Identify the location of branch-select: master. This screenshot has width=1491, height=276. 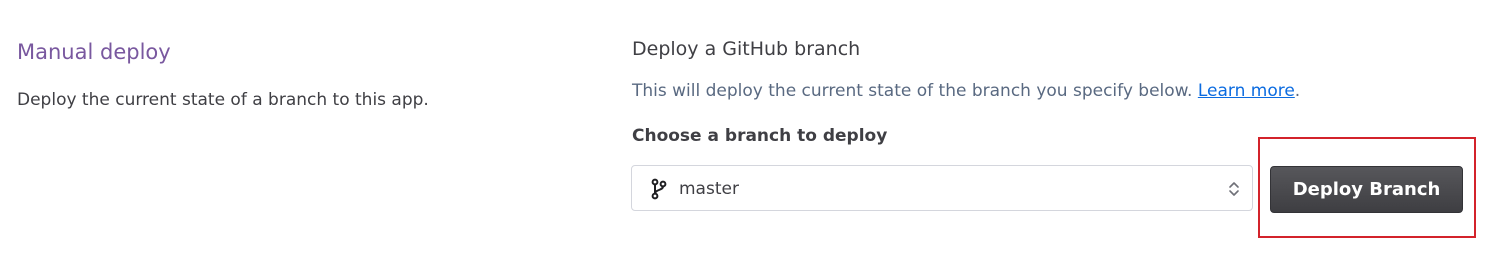
(942, 188).